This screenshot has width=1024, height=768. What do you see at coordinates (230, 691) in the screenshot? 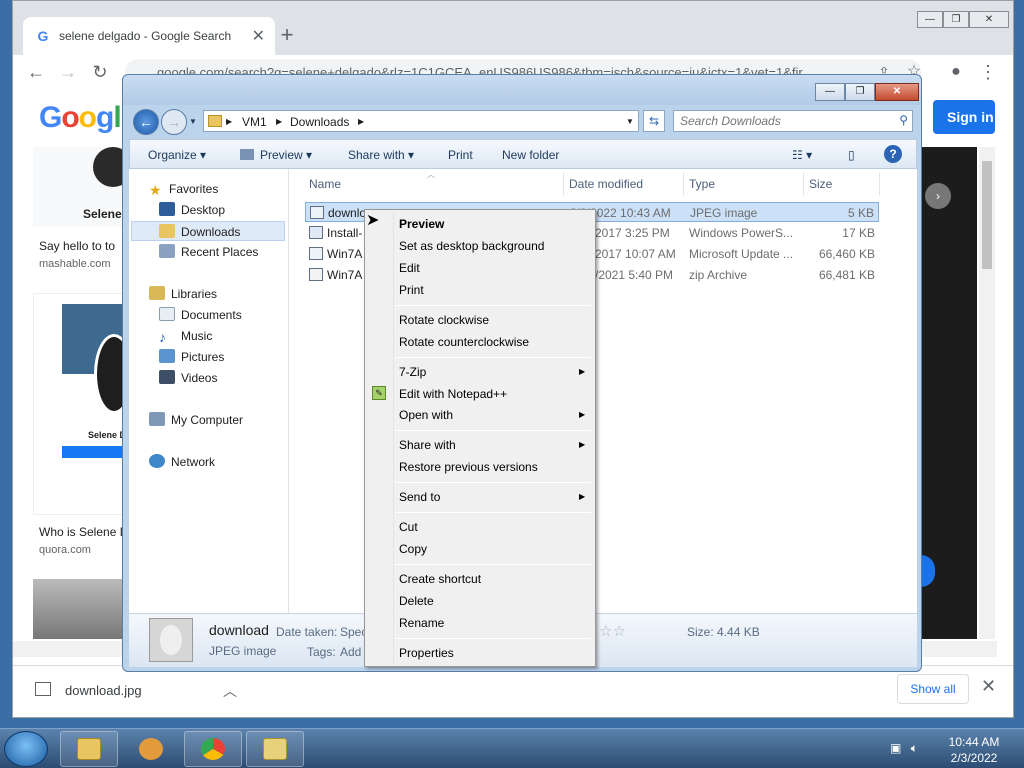
I see `chevron-up-icon: ︿` at bounding box center [230, 691].